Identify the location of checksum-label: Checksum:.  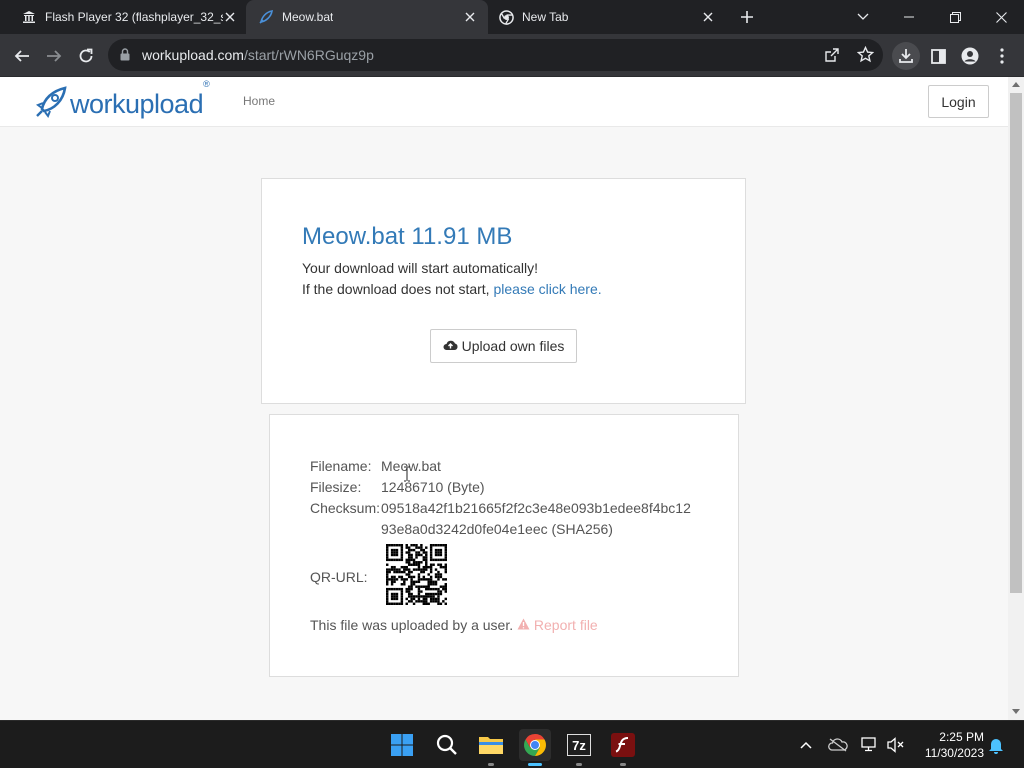
(345, 508).